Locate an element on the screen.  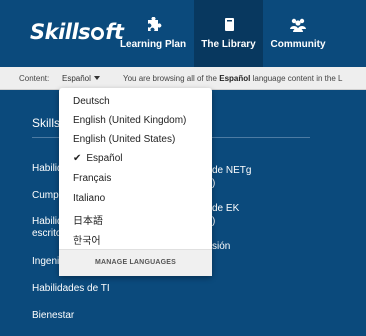
library-link-right: sión is located at coordinates (221, 247).